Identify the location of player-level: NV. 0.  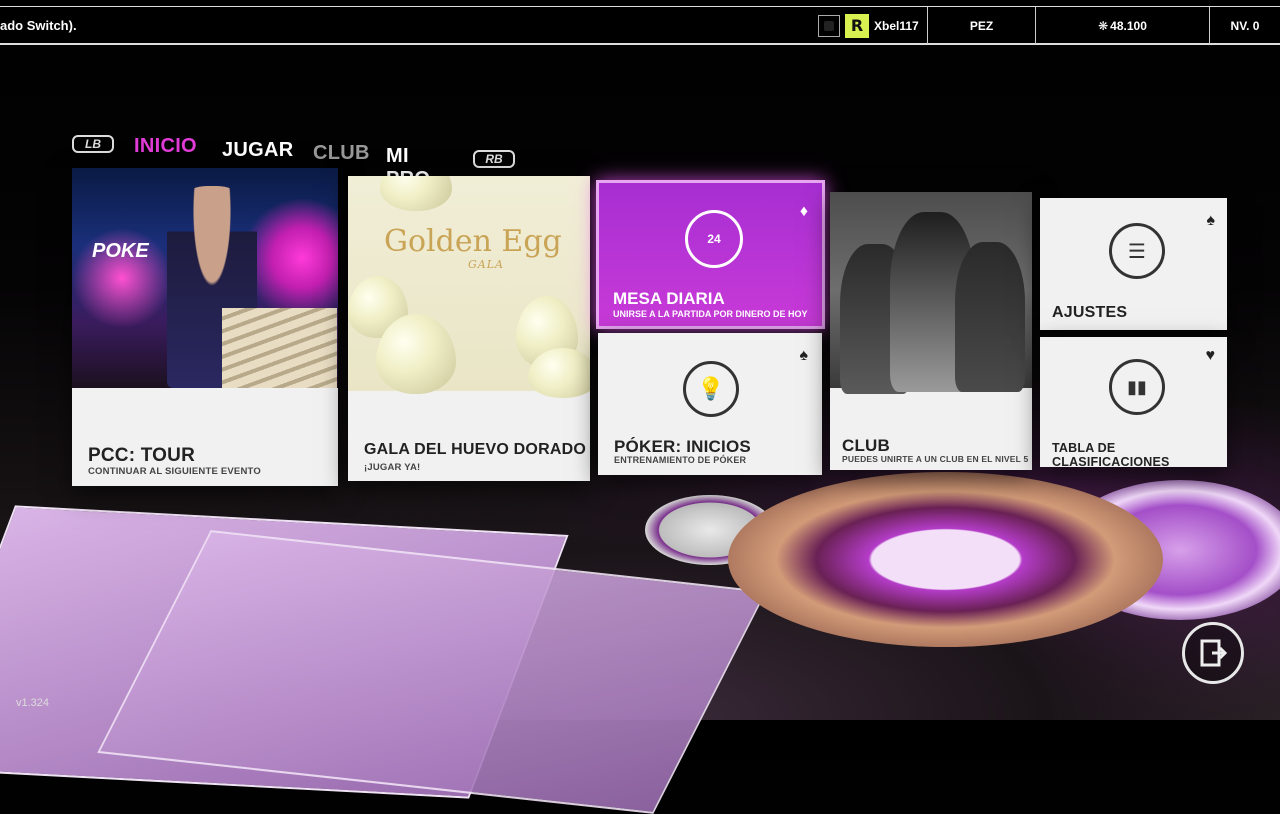
(1244, 25).